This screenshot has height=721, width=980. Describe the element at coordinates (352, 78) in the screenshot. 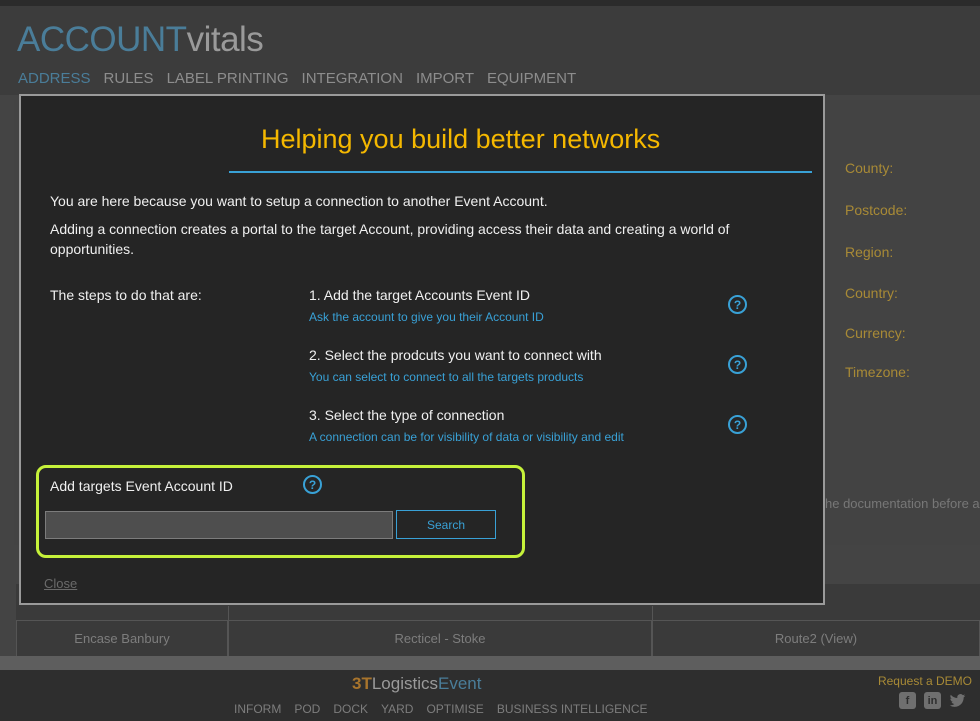

I see `nav-integration: INTEGRATION` at that location.